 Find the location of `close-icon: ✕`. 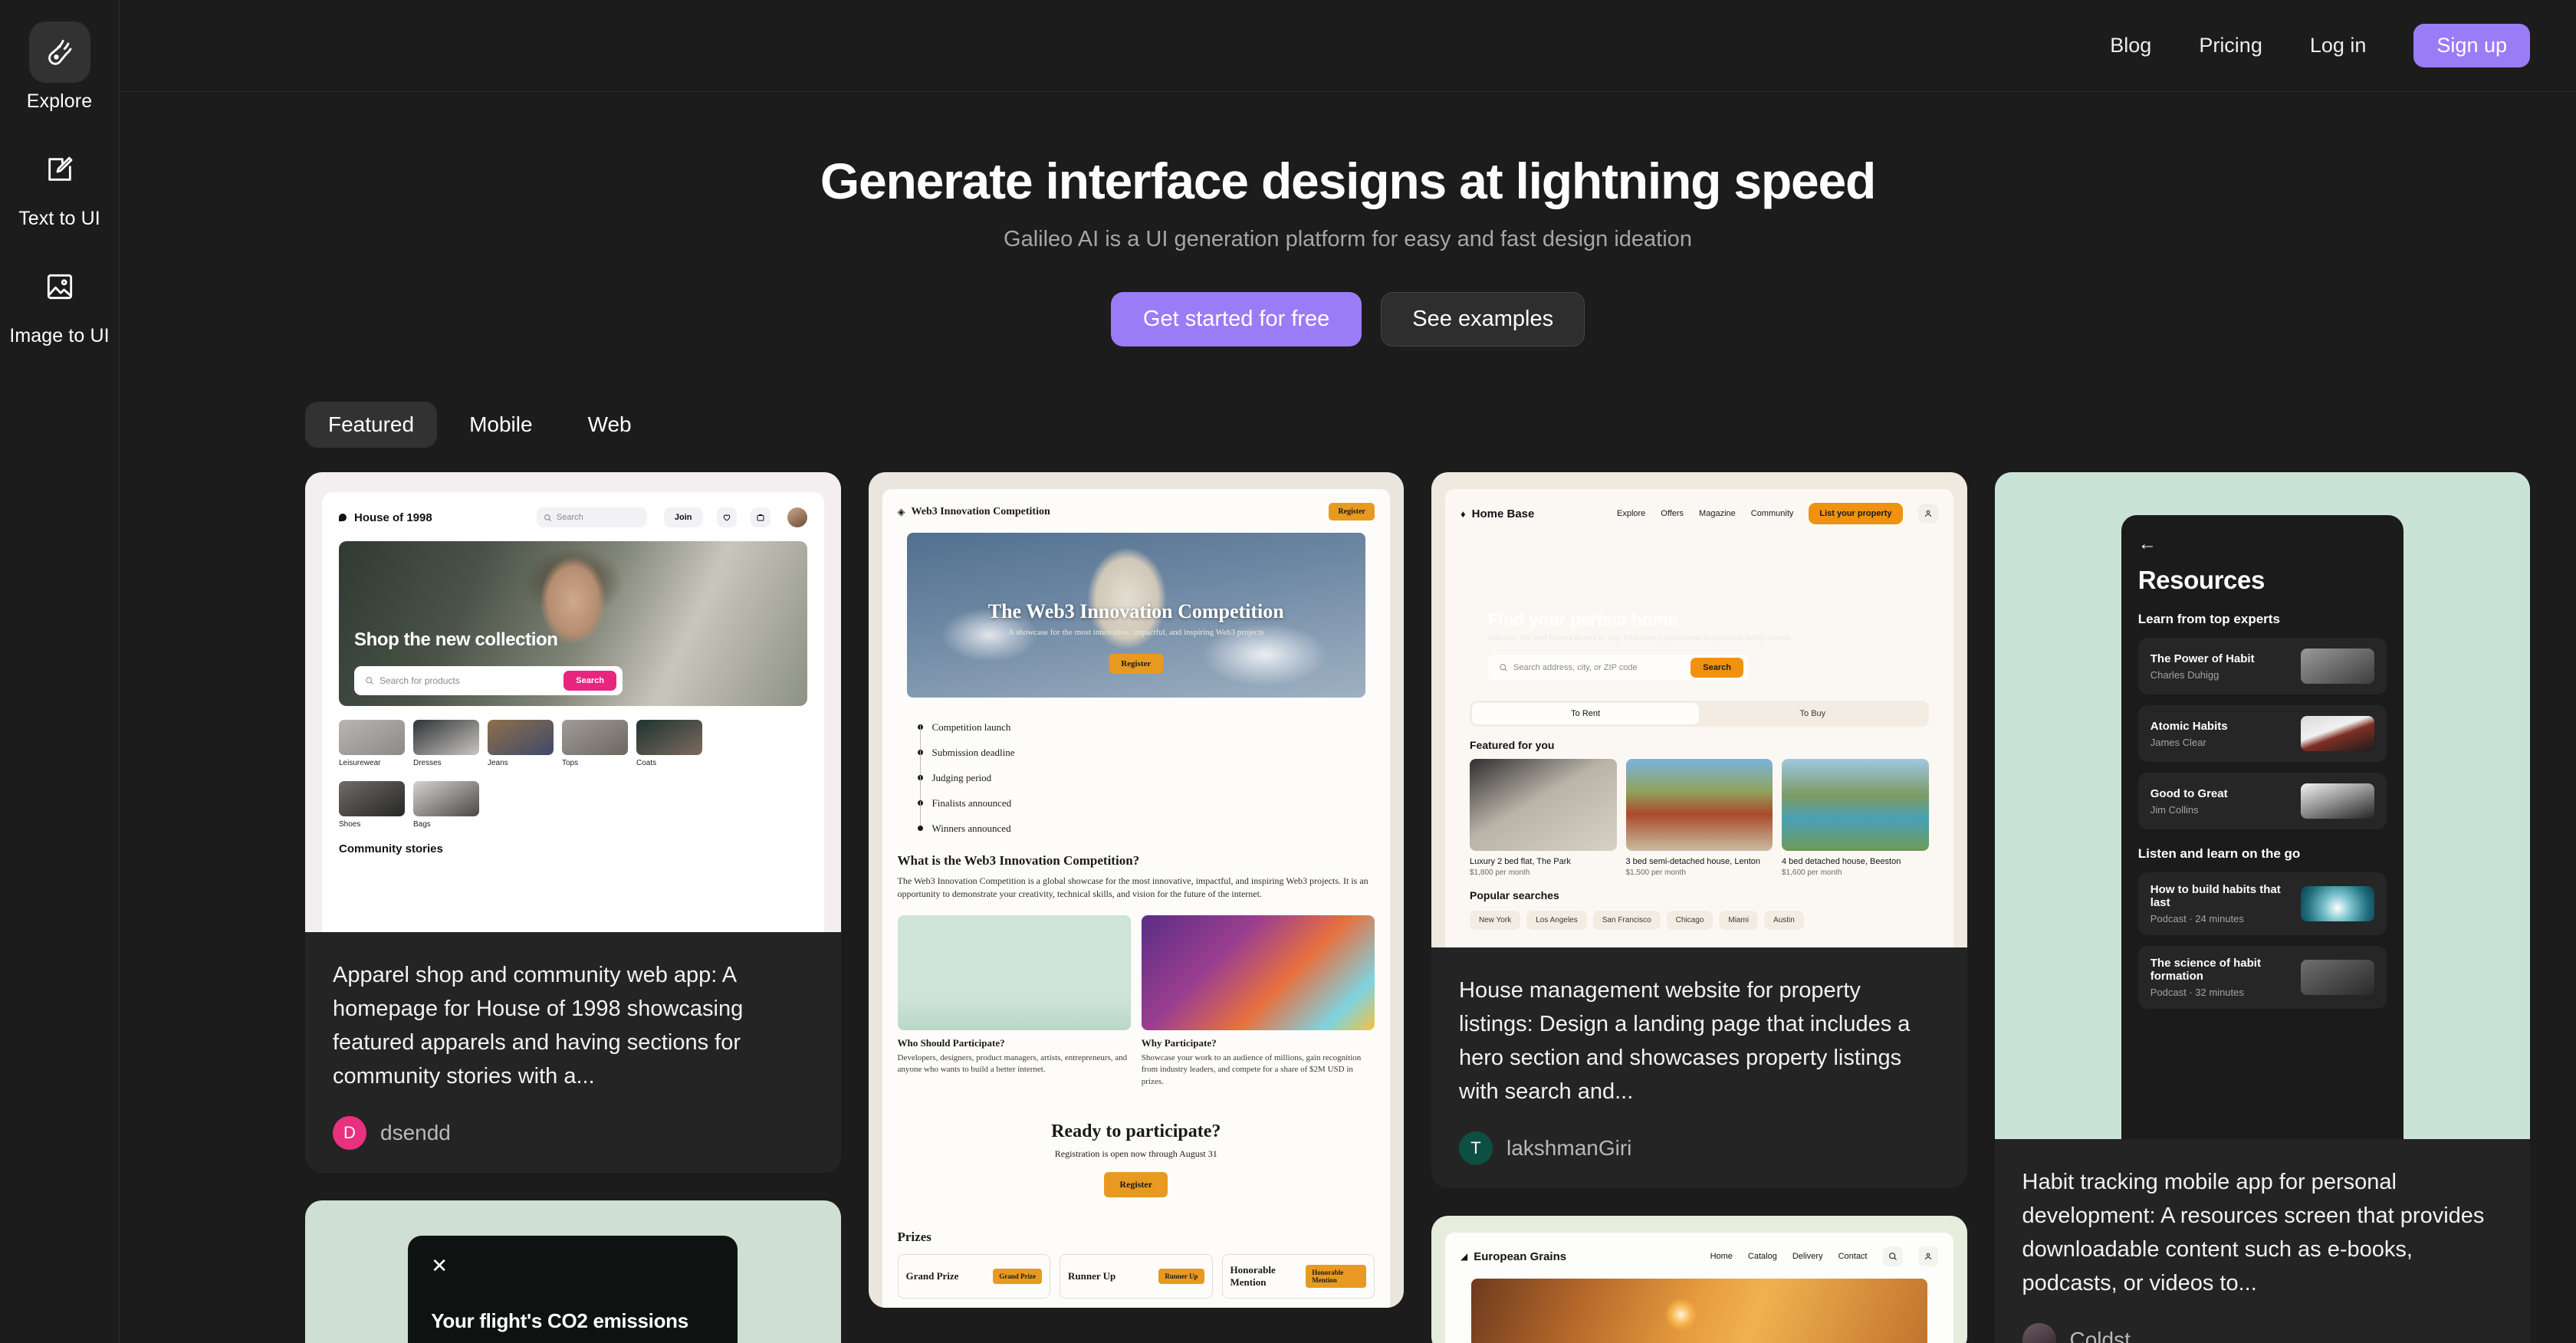

close-icon: ✕ is located at coordinates (573, 1266).